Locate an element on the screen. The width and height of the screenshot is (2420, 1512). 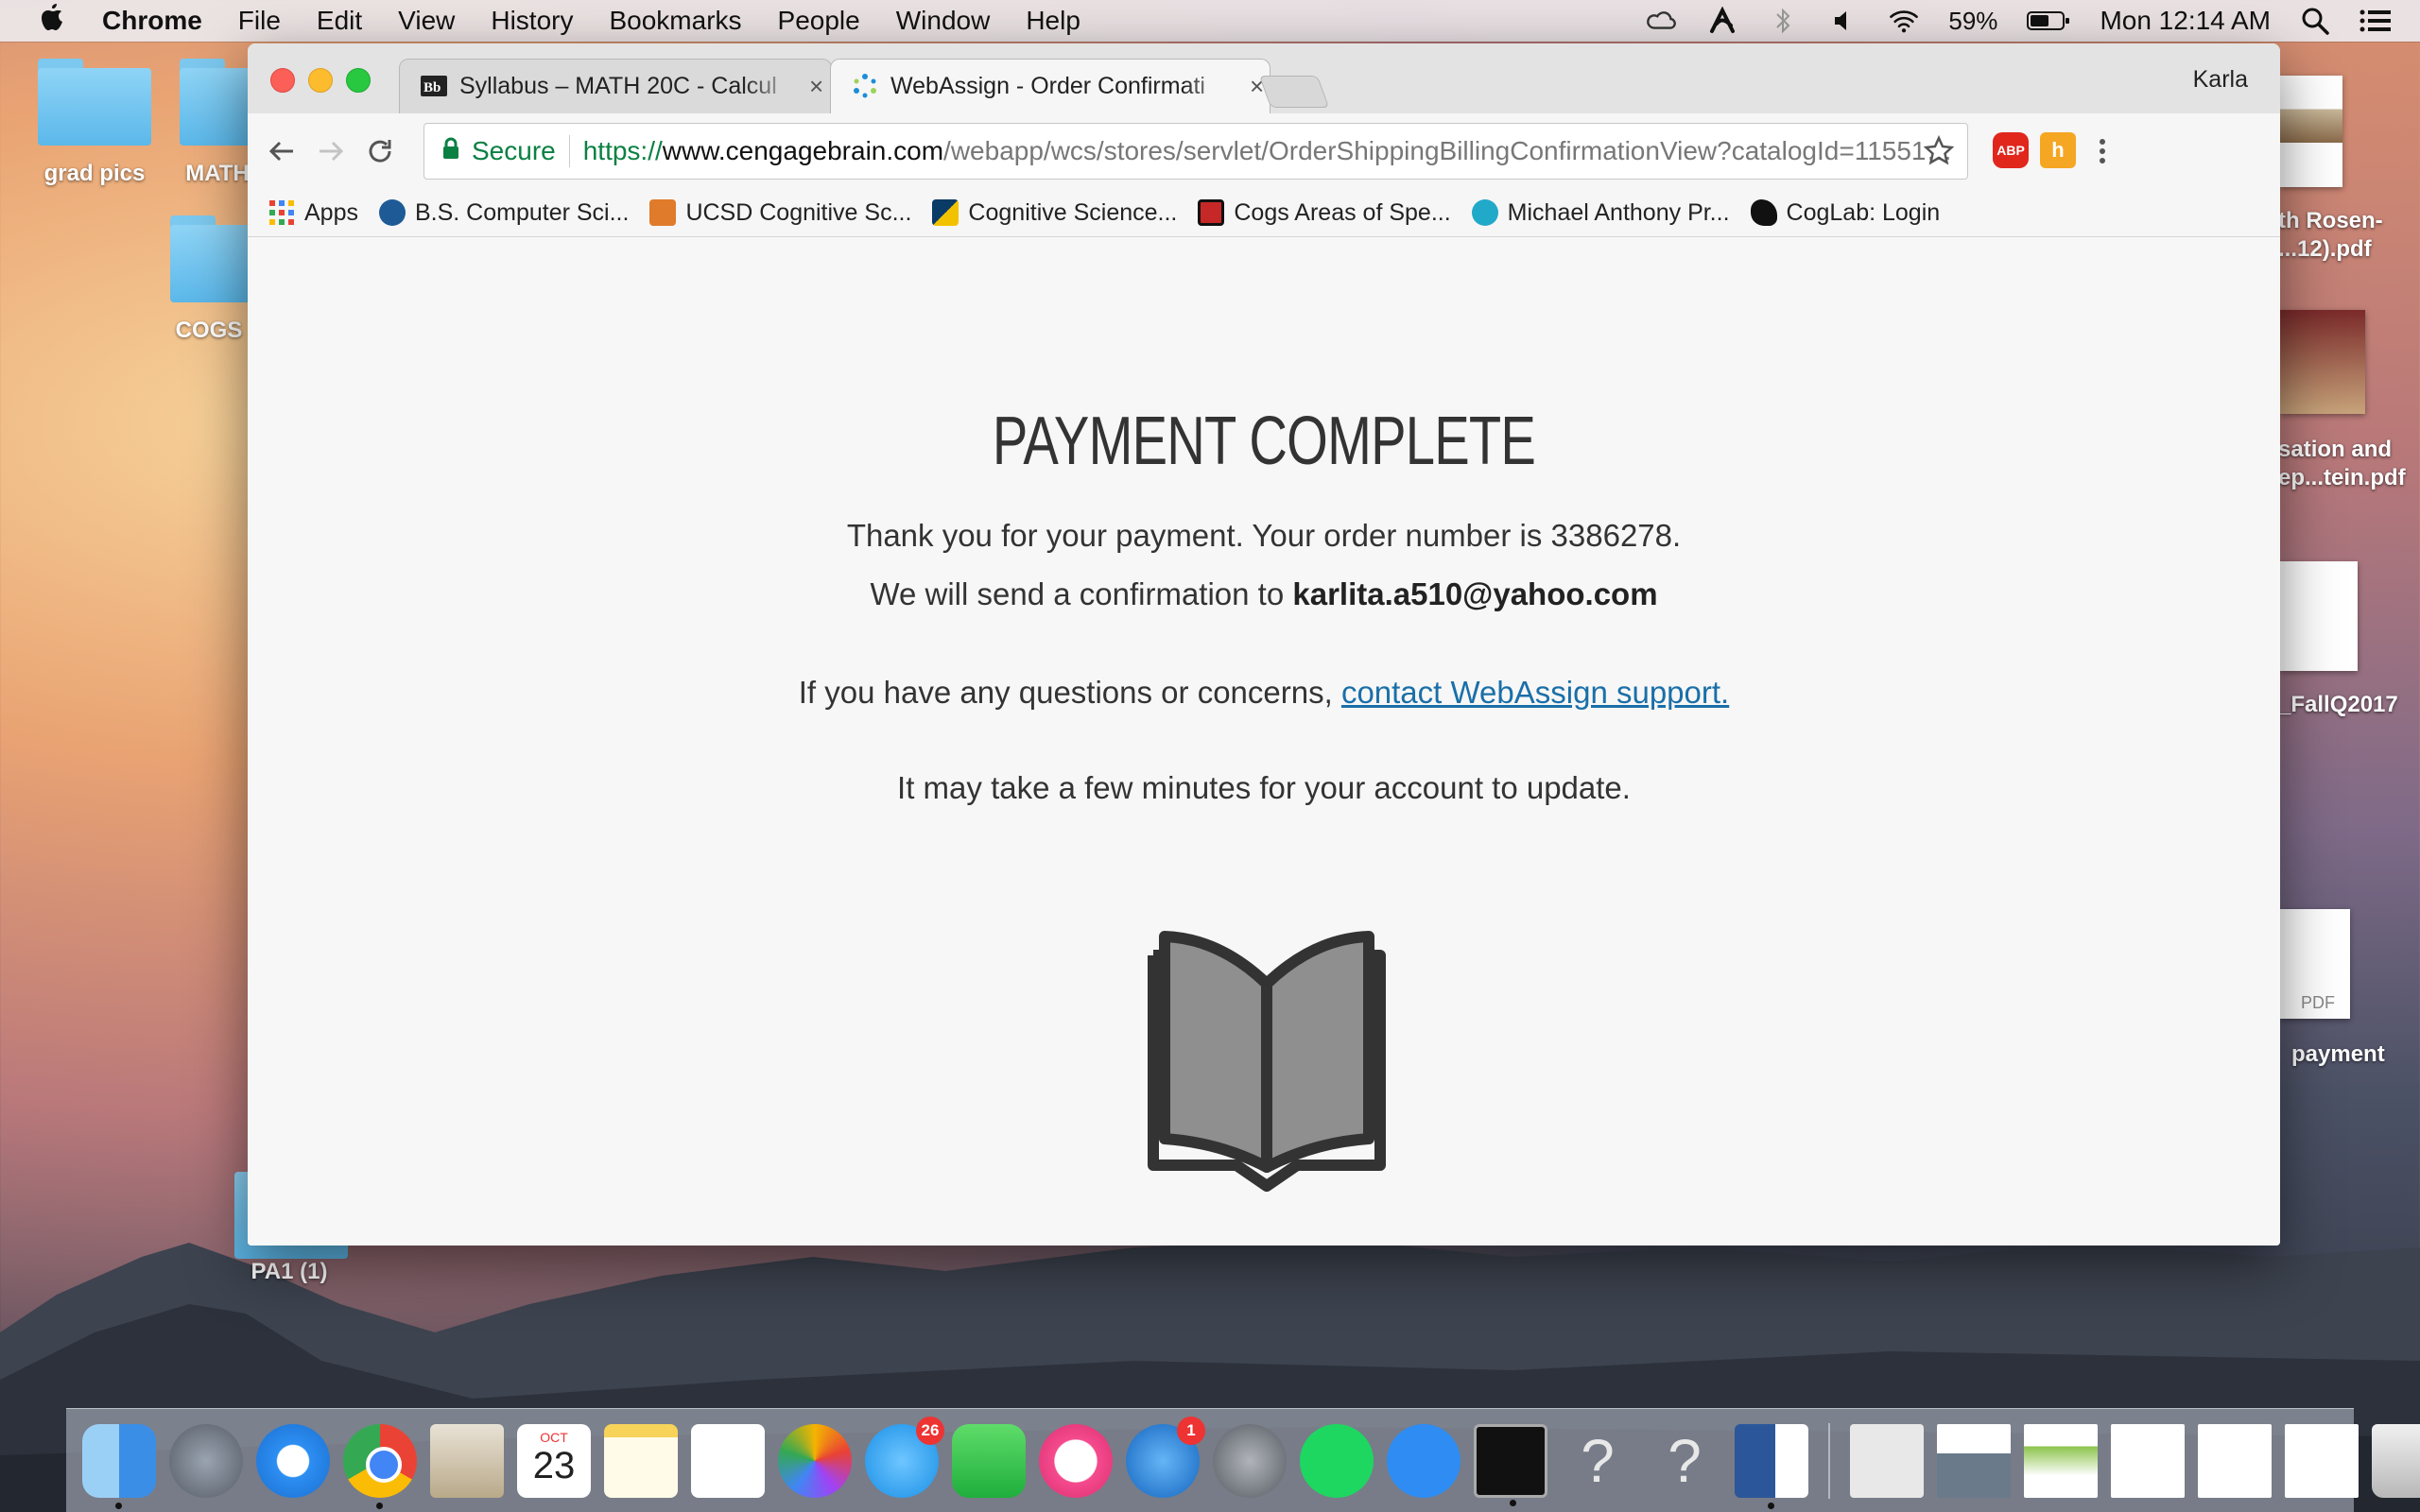
wifi-icon is located at coordinates (1904, 21).